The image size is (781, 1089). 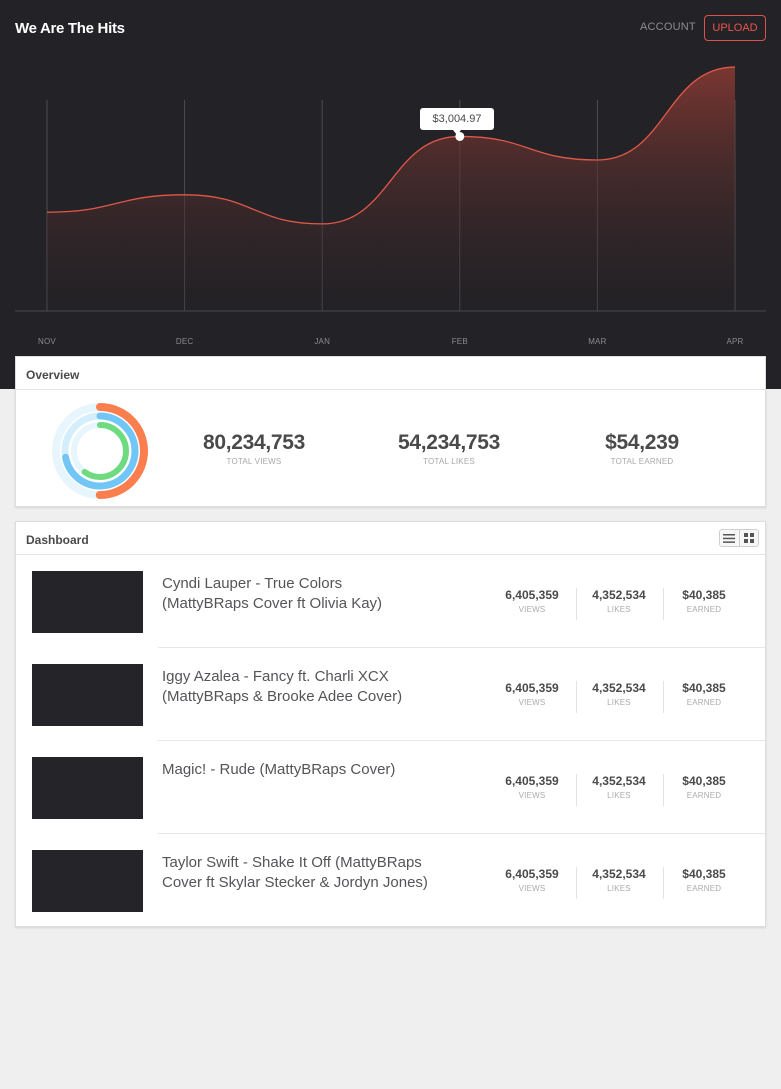 What do you see at coordinates (57, 540) in the screenshot?
I see `dashboard-title: Dashboard` at bounding box center [57, 540].